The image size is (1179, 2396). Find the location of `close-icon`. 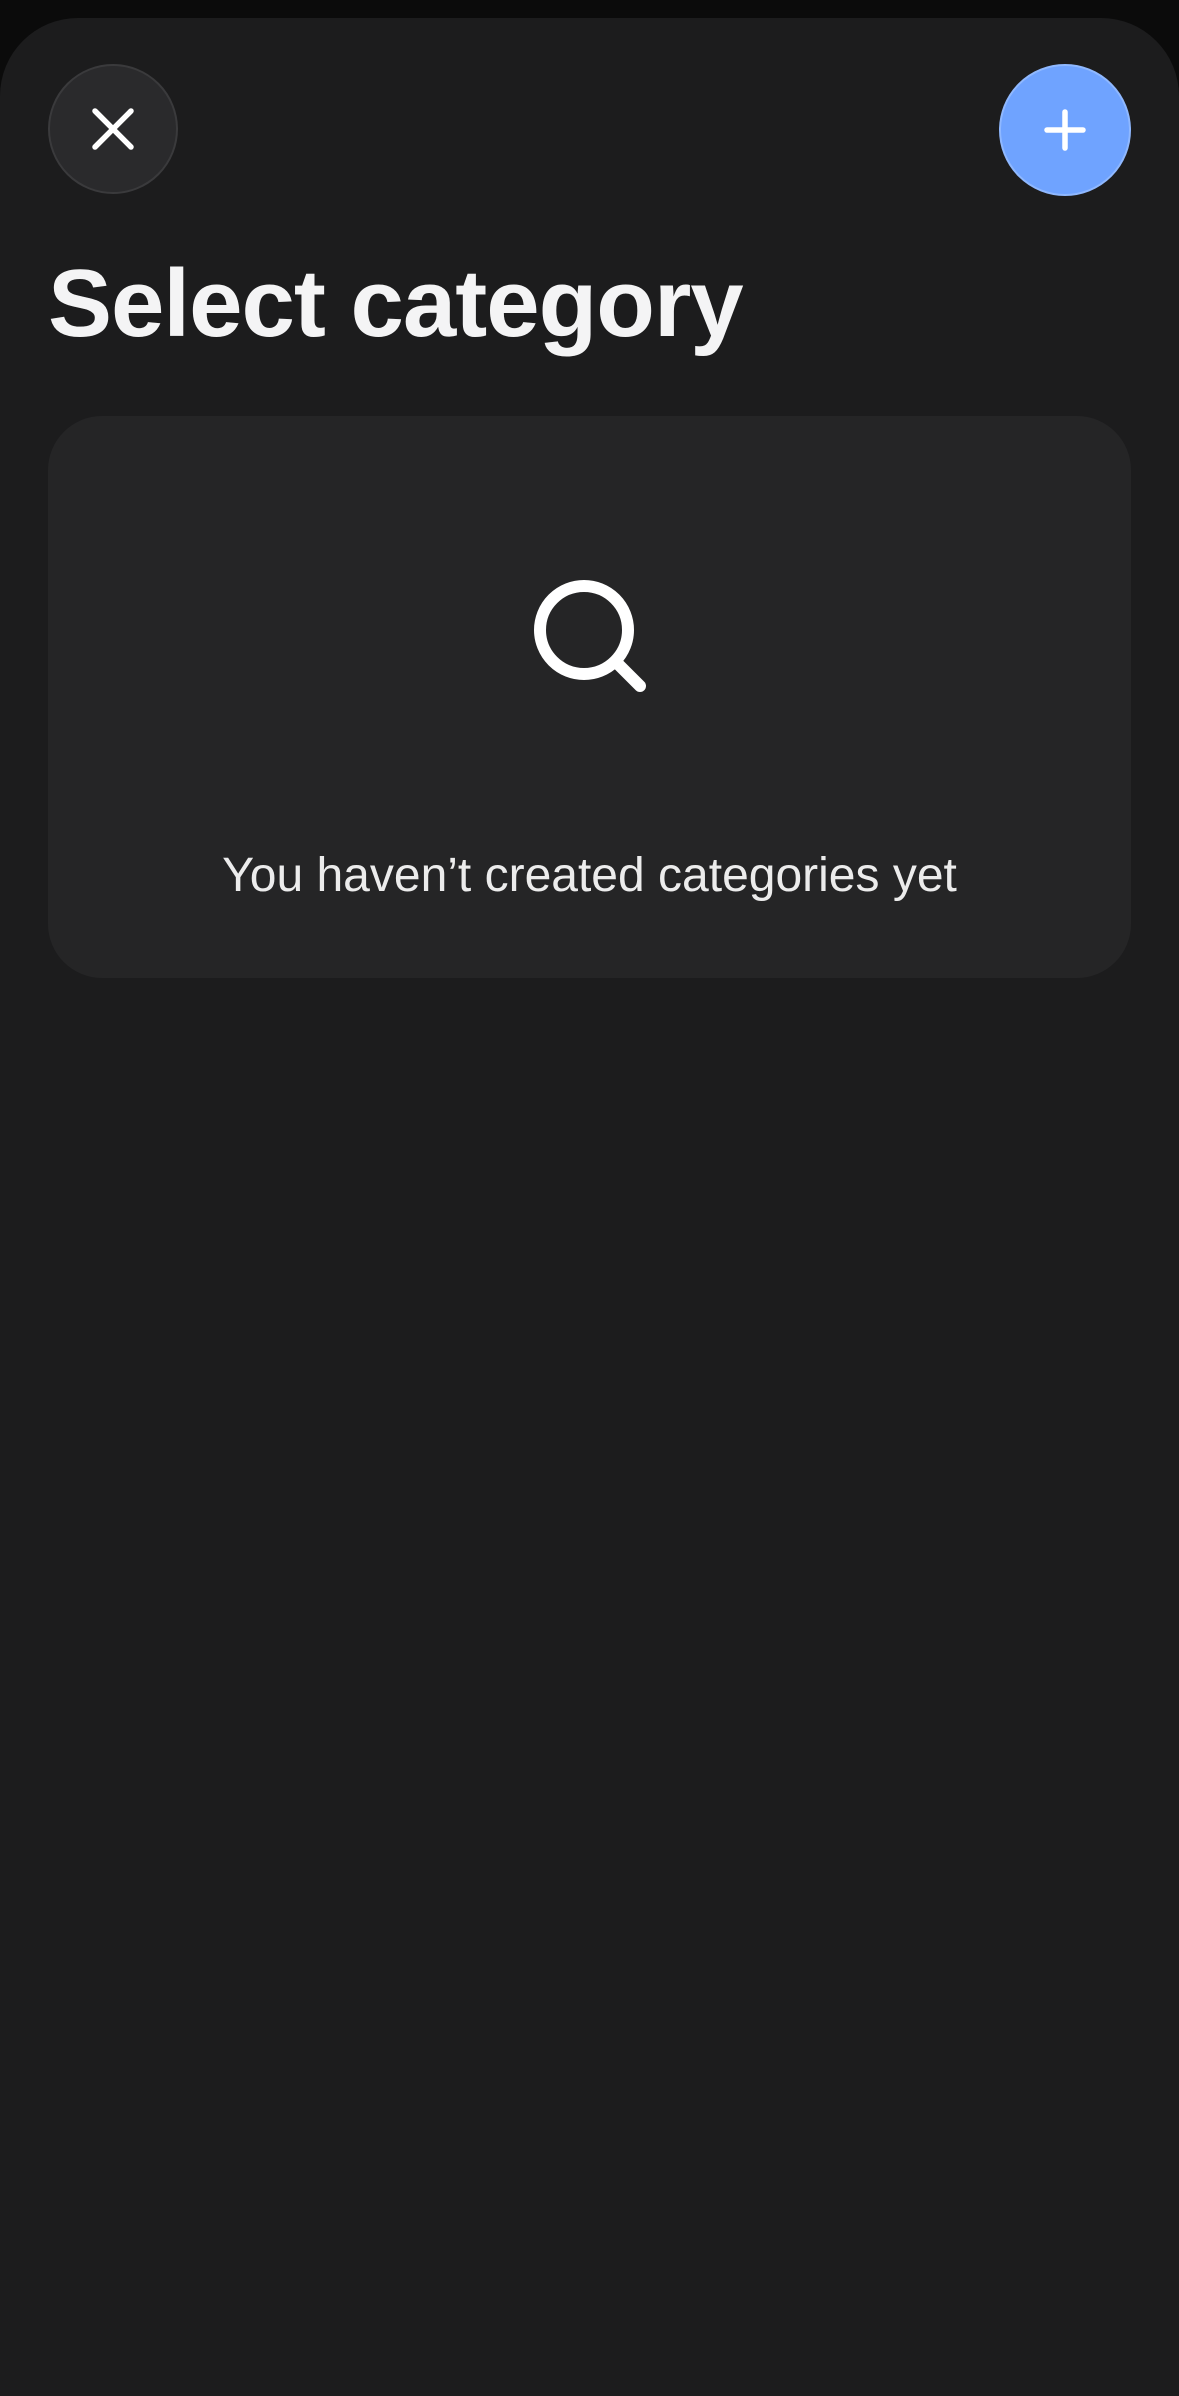

close-icon is located at coordinates (113, 129).